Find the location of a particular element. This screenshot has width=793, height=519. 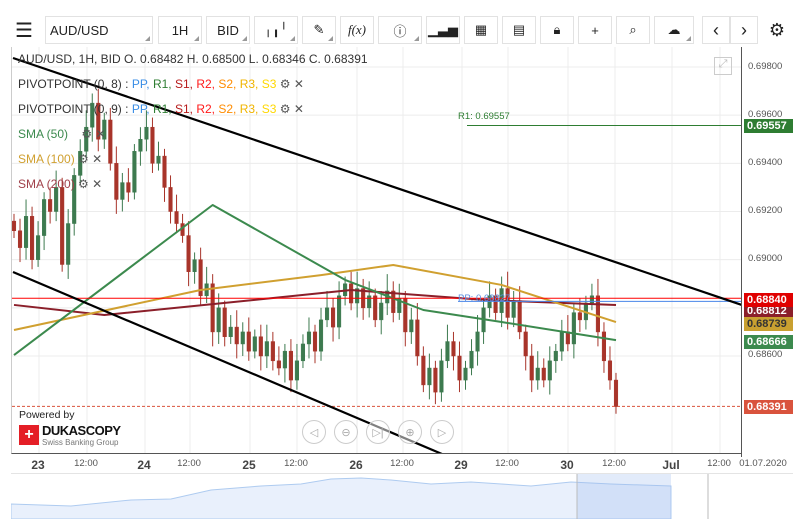

navigator is located at coordinates (402, 496).